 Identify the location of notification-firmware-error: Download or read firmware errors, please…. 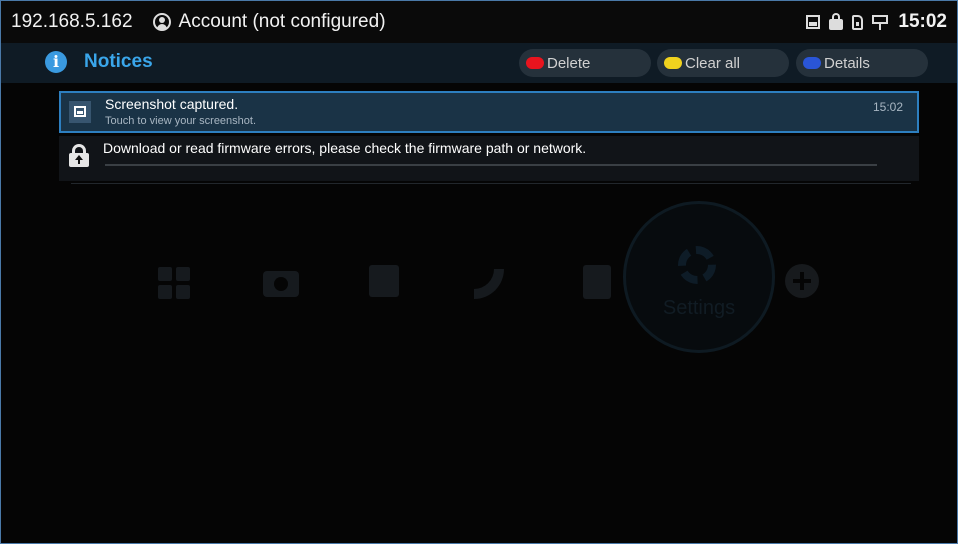
(489, 158).